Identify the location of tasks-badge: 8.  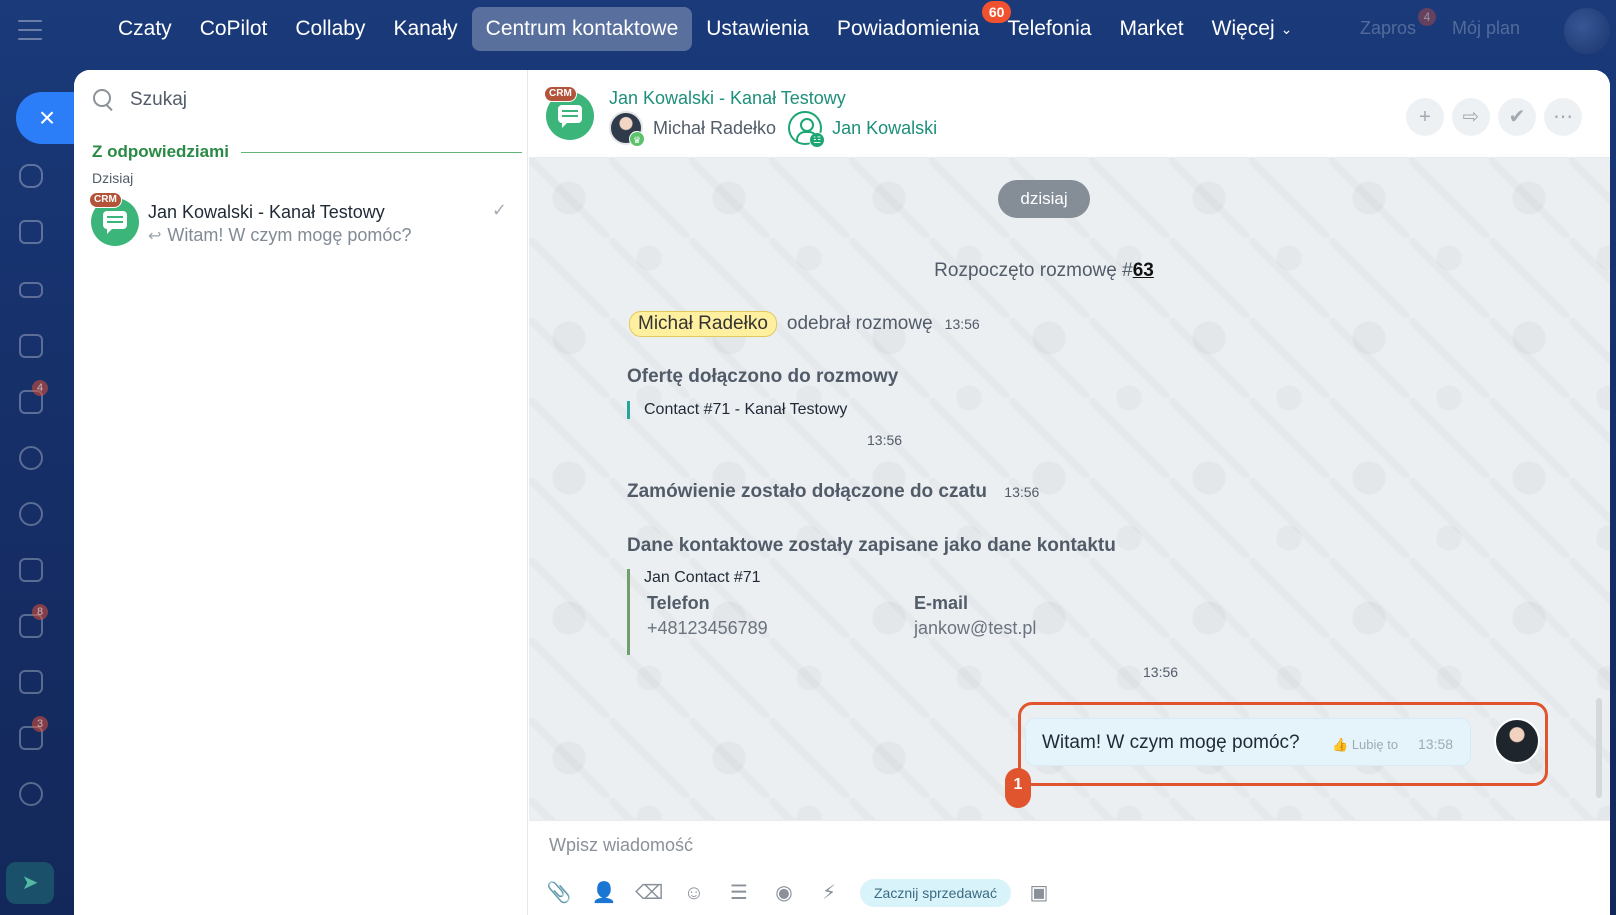
(40, 612).